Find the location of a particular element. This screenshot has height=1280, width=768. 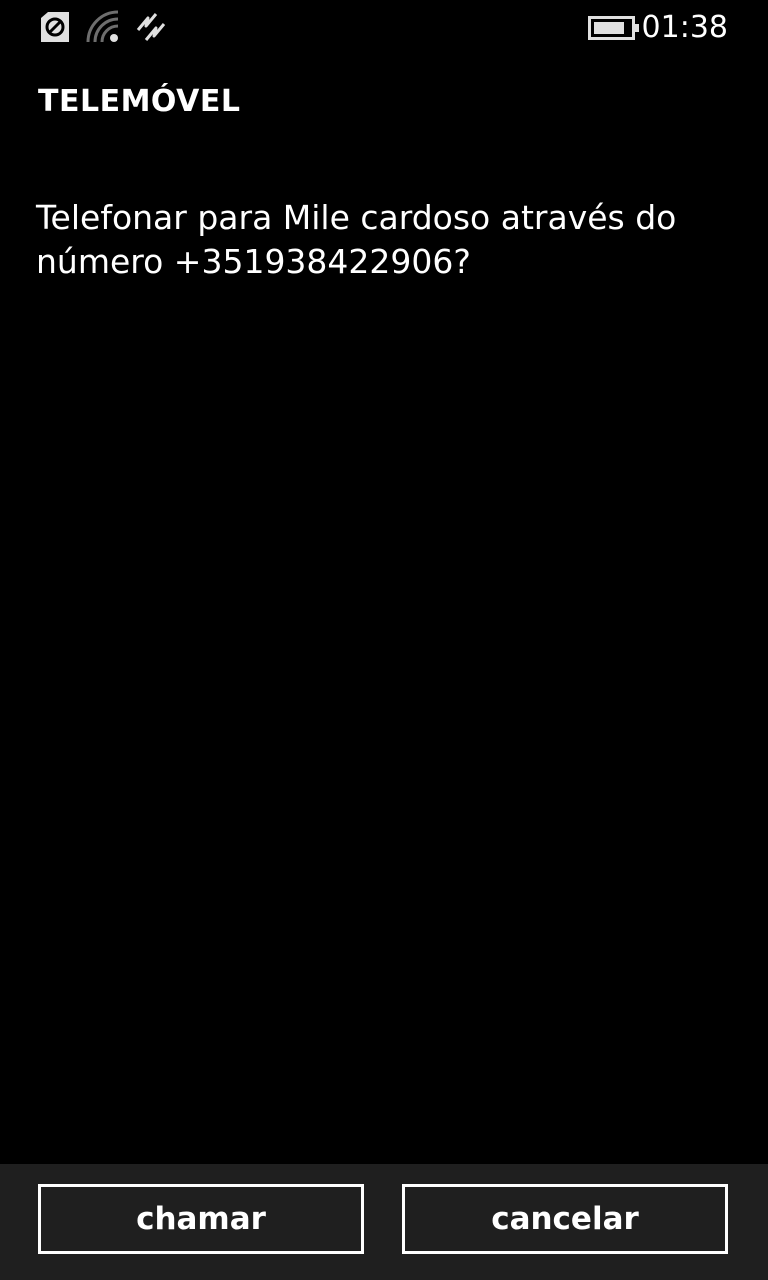

cancel-button: cancelar is located at coordinates (565, 1219).